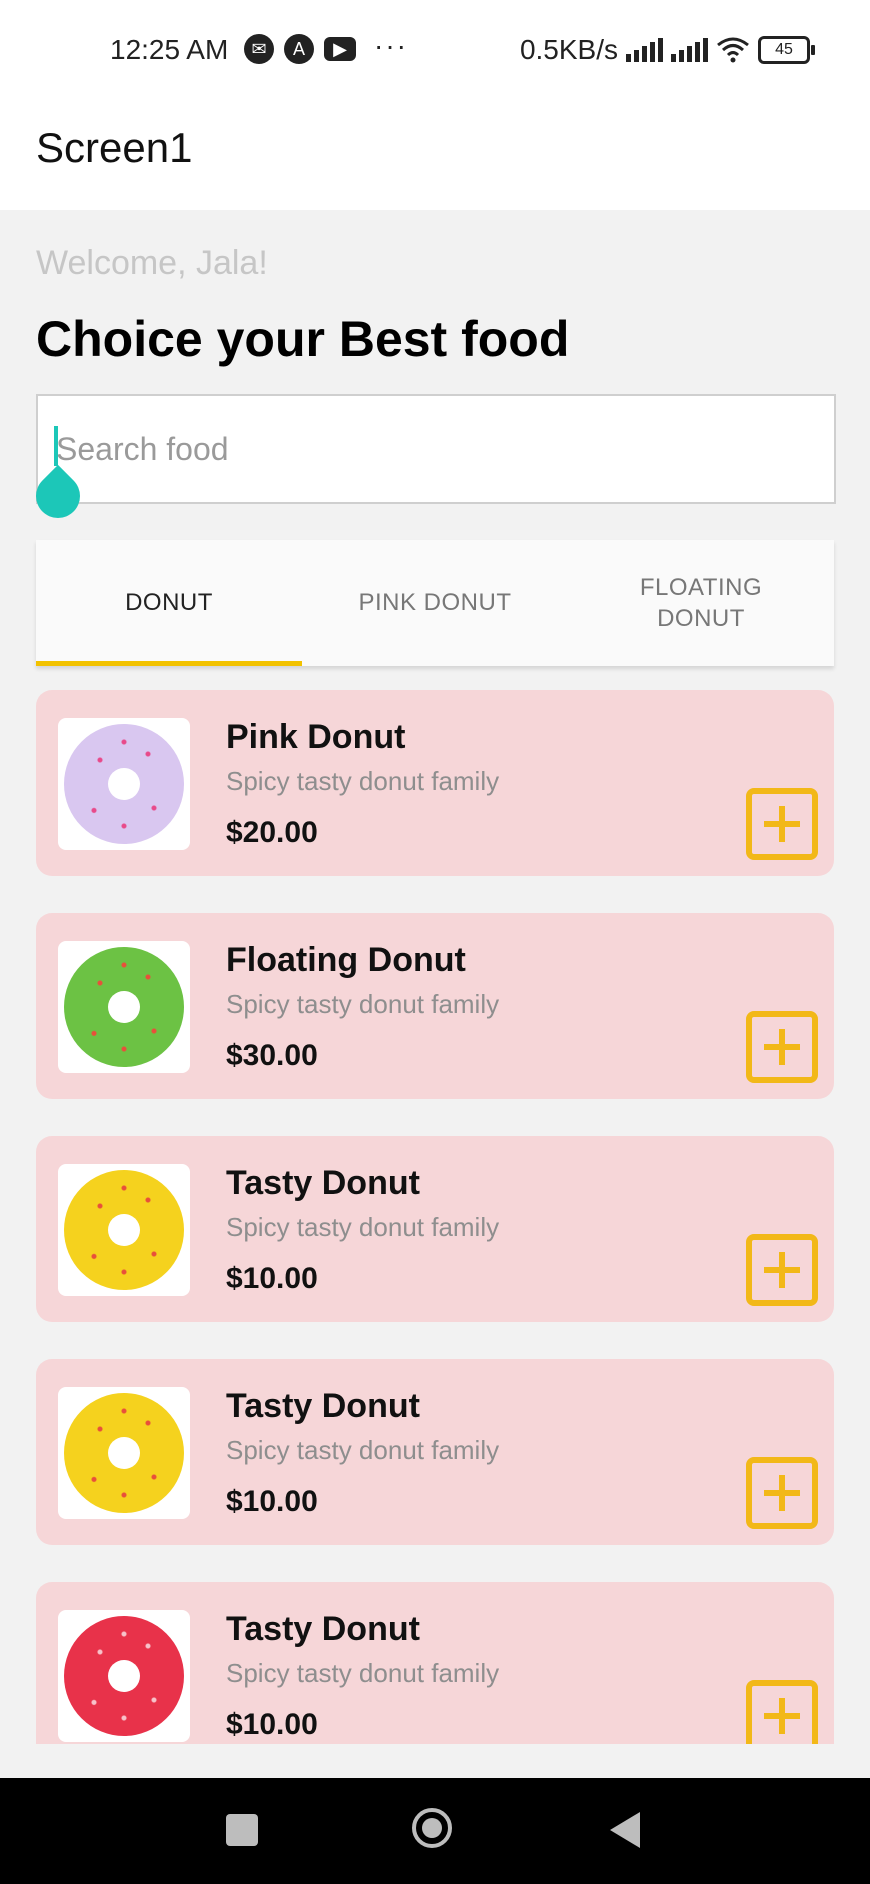 The image size is (870, 1884). I want to click on network-speed: 0.5KB/s, so click(568, 49).